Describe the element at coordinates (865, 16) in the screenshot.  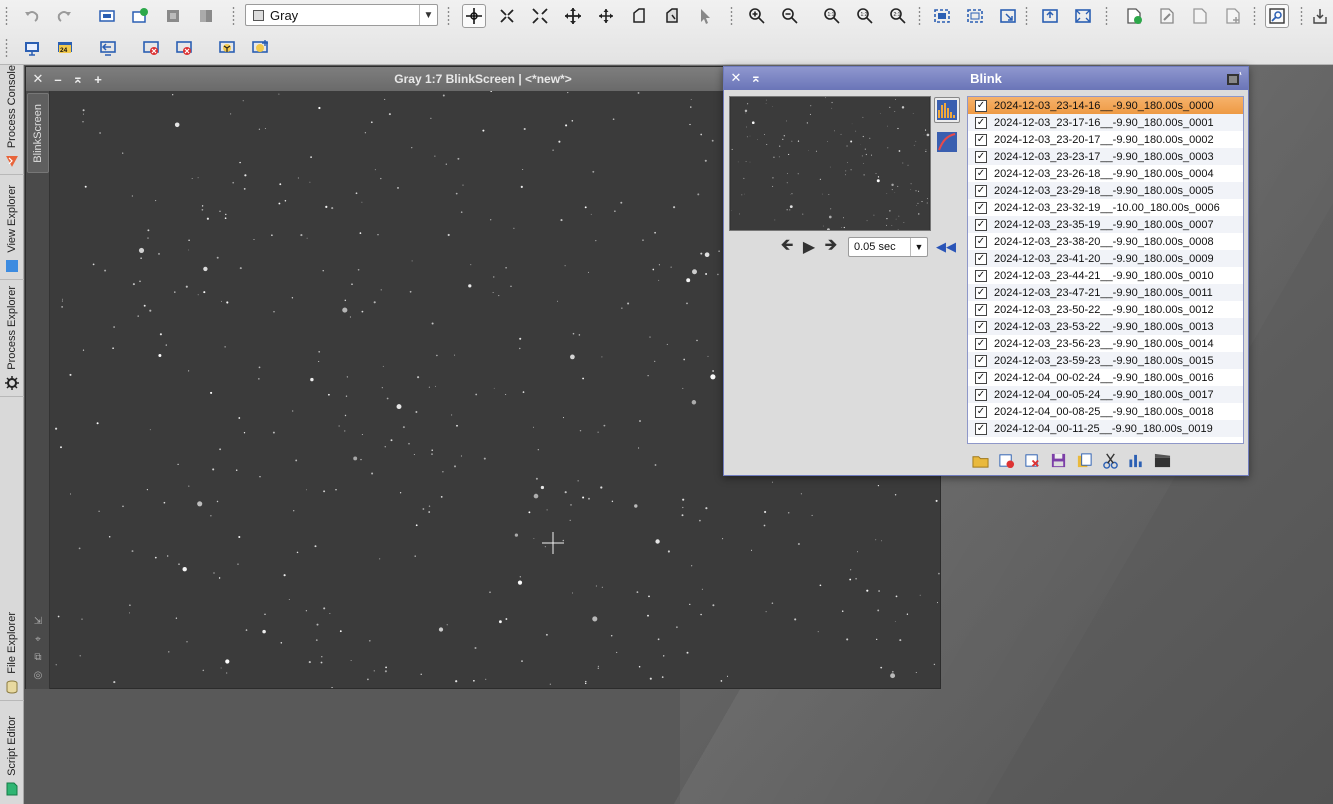
I see `zoom-1-2-icon: 1:2` at that location.